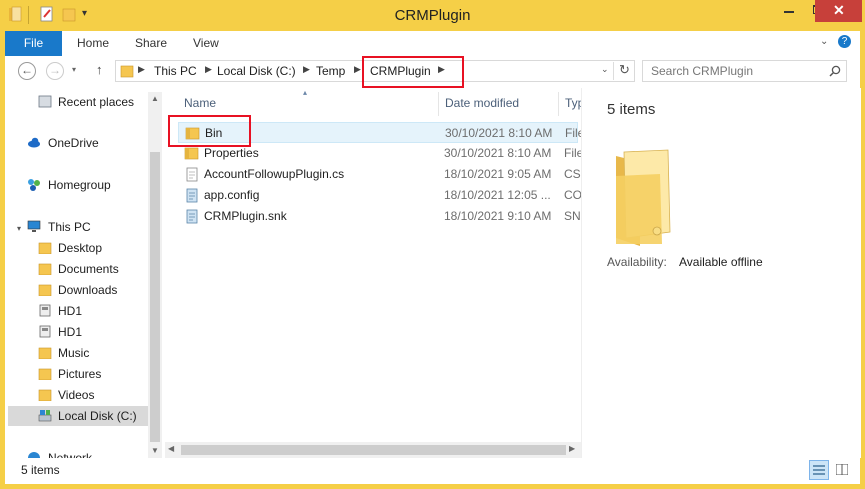  I want to click on file-name: CRMPlugin.snk, so click(245, 216).